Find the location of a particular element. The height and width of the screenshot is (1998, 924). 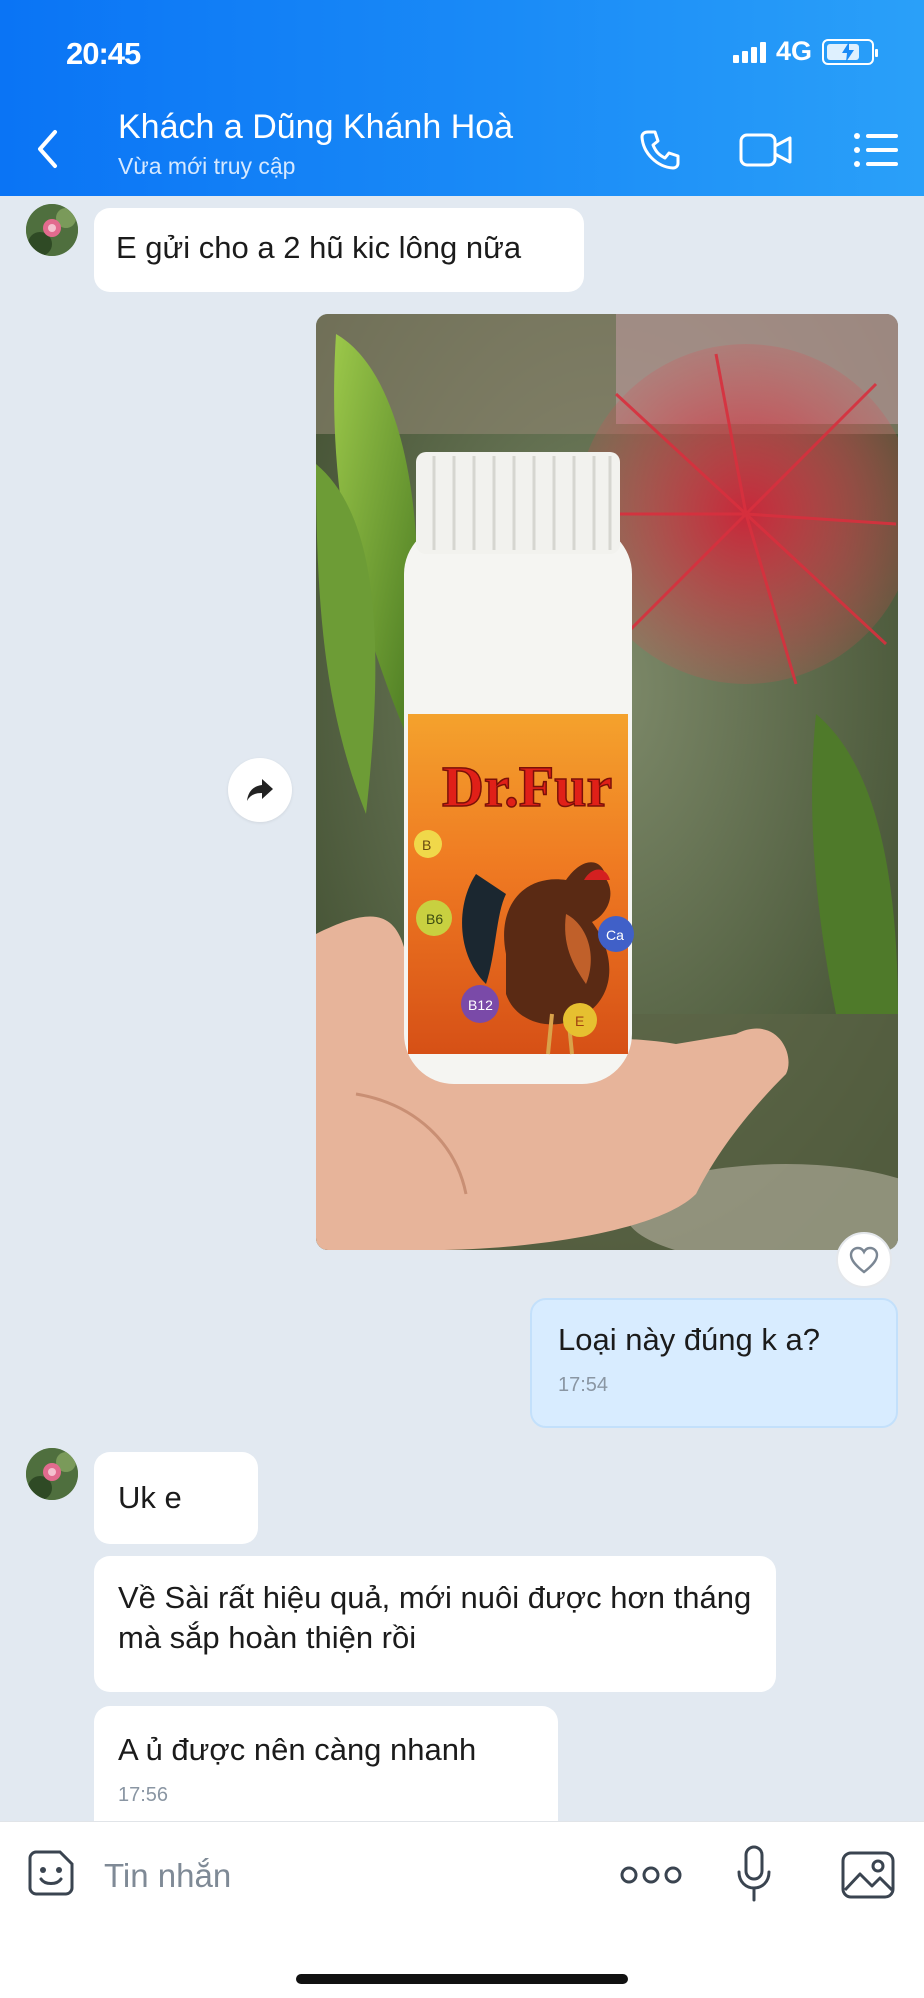

microphone-icon is located at coordinates (754, 1873).